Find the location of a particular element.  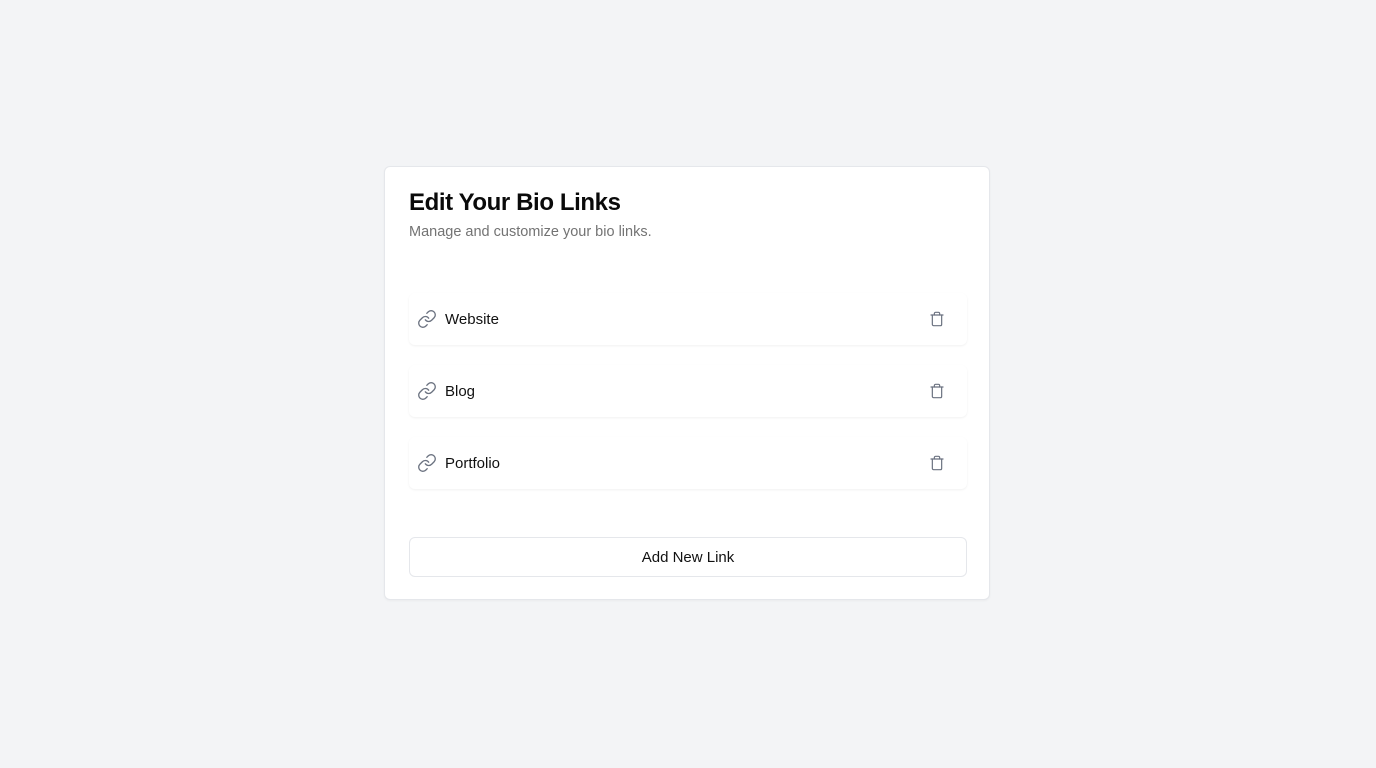

link-item-website: Website is located at coordinates (688, 319).